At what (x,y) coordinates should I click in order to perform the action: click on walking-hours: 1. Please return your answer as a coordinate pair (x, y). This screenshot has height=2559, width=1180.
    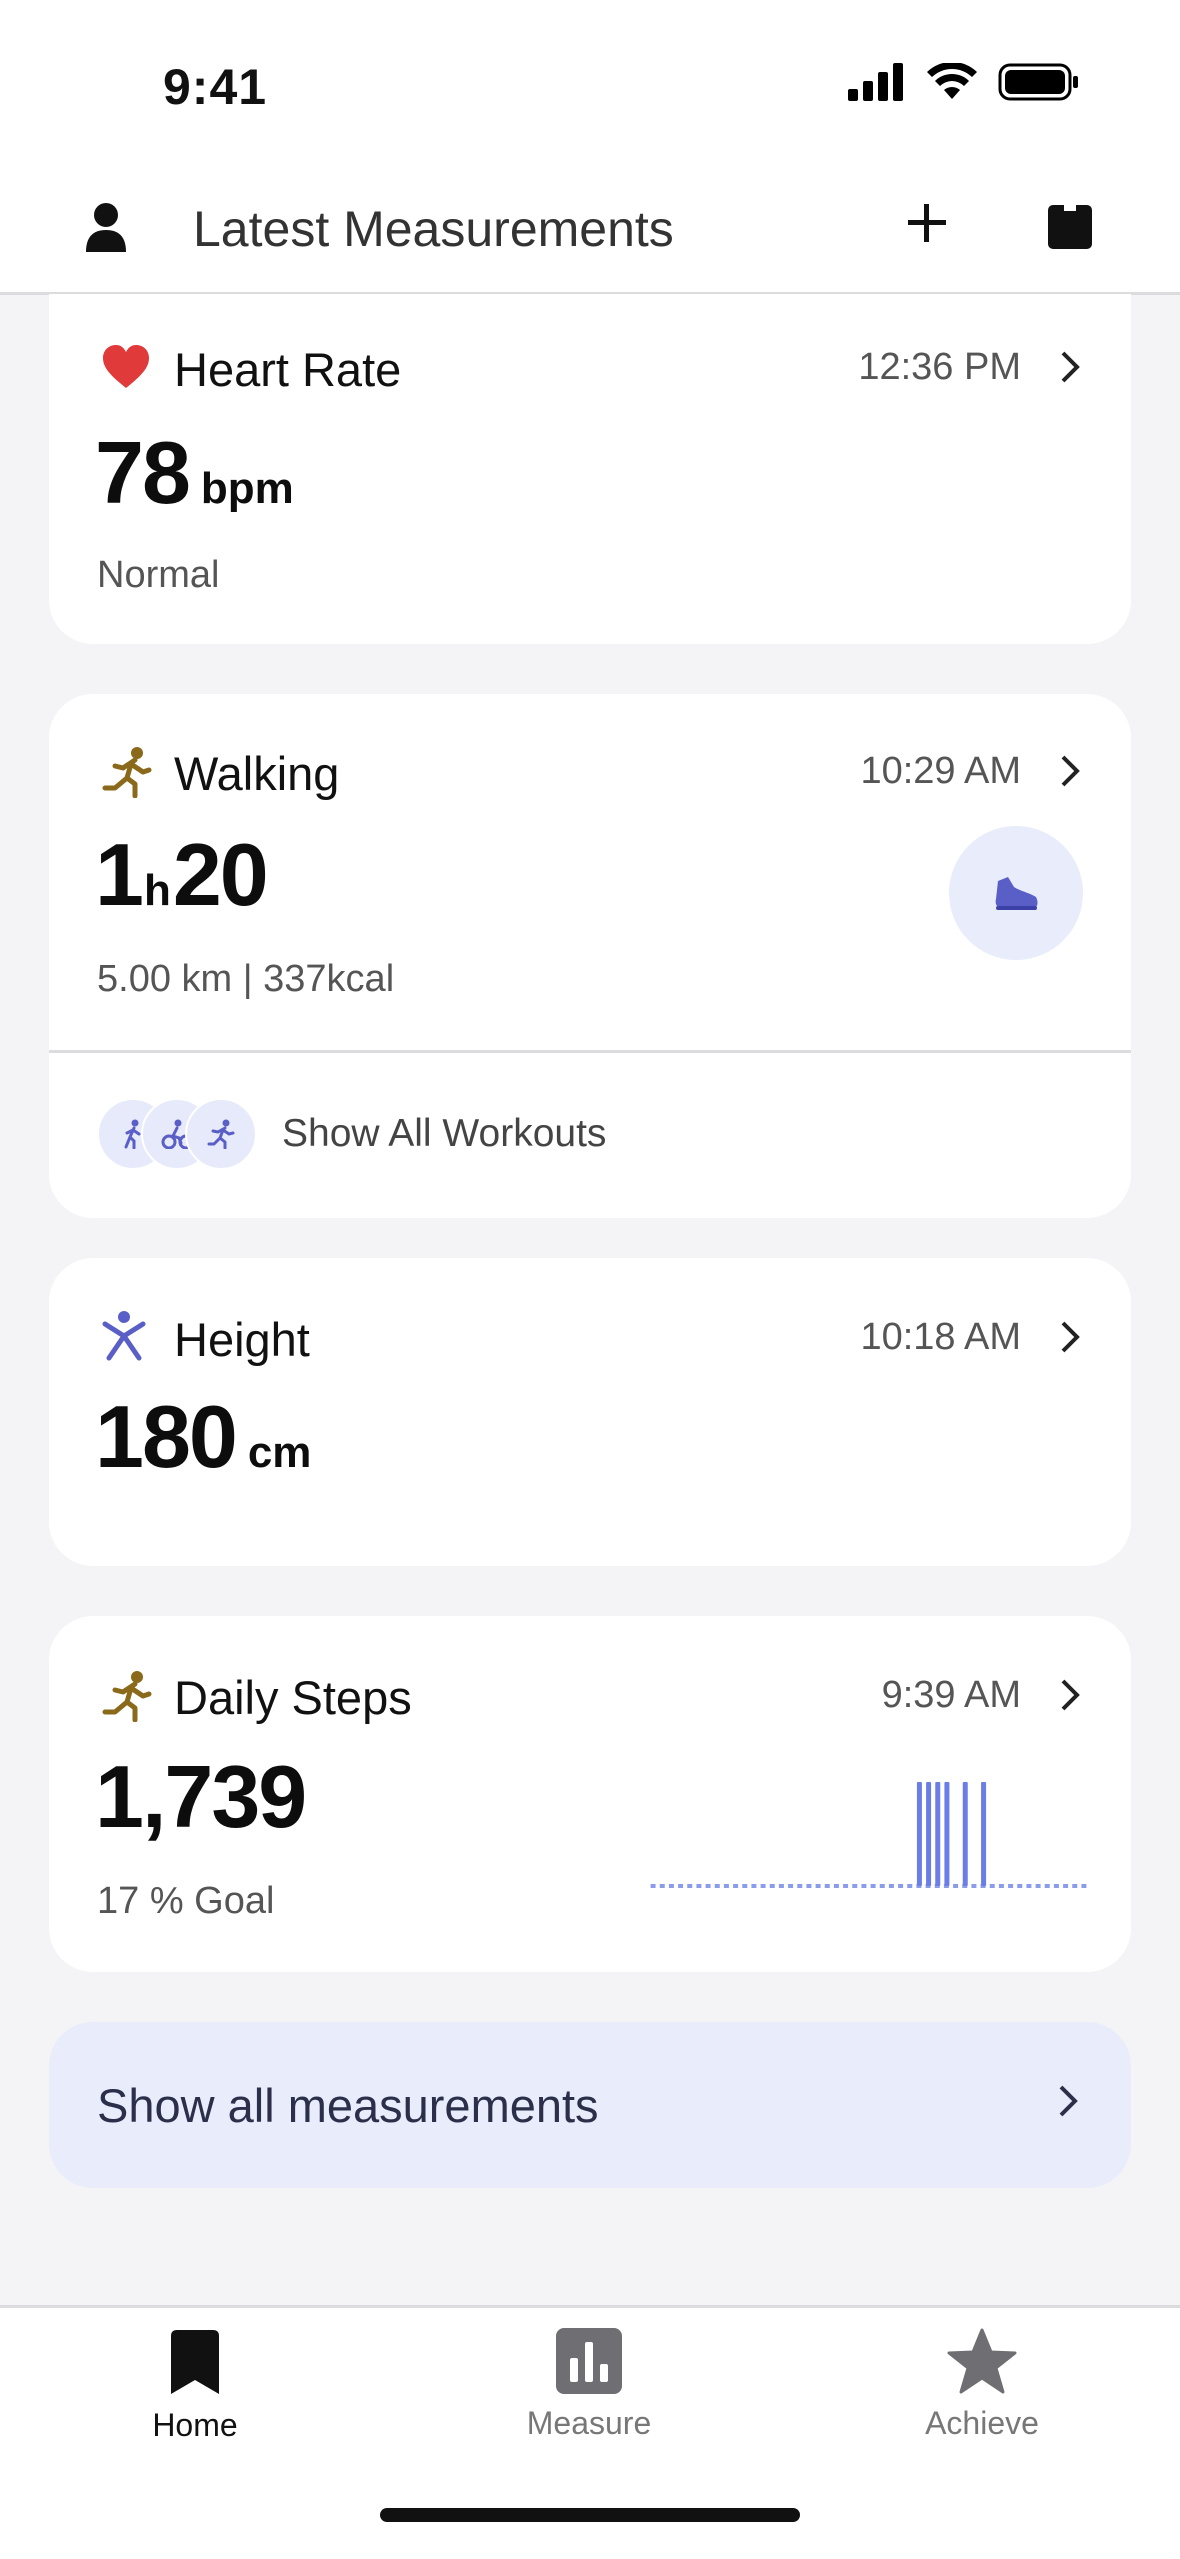
    Looking at the image, I should click on (119, 874).